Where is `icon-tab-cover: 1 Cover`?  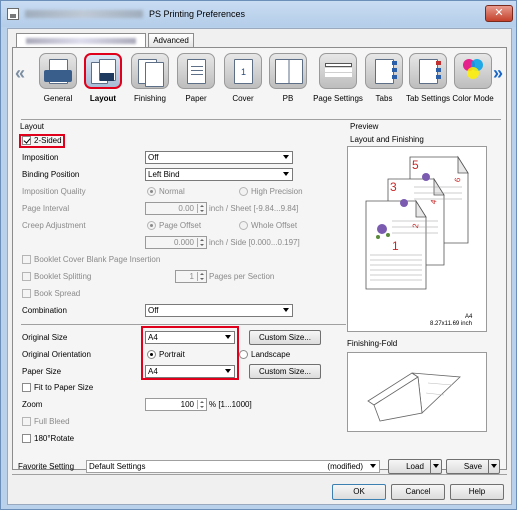 icon-tab-cover: 1 Cover is located at coordinates (243, 80).